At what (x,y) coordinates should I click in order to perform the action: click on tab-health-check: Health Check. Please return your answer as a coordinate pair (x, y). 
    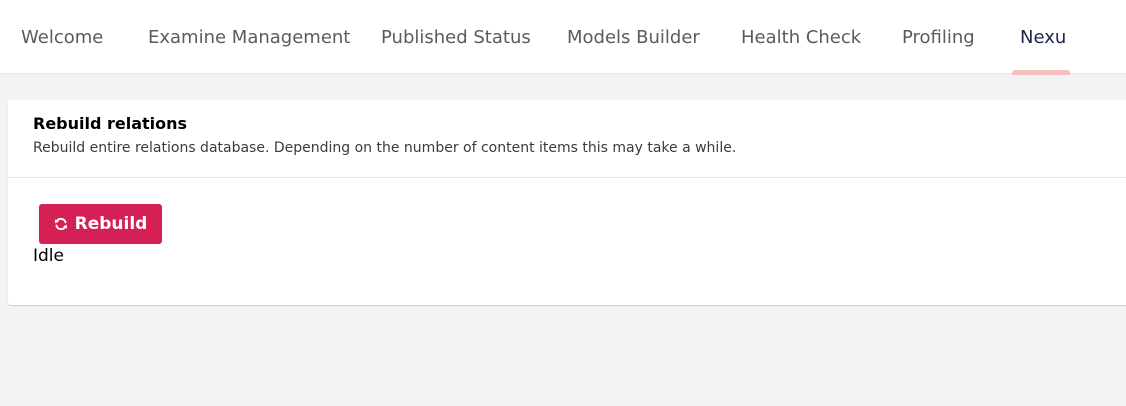
    Looking at the image, I should click on (801, 37).